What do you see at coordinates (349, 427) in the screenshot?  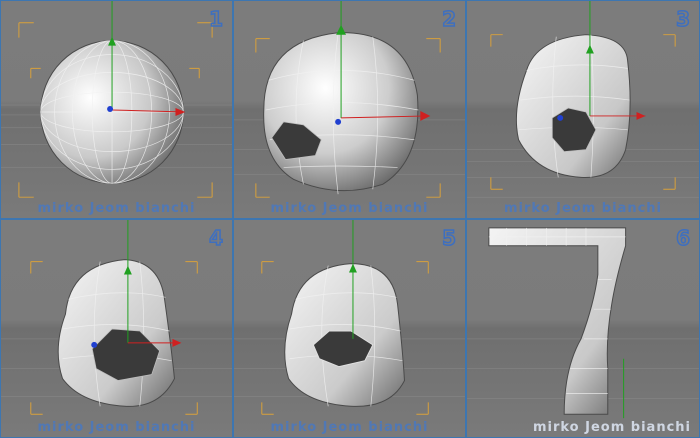 I see `watermark-5: mirko Jeom bianchi` at bounding box center [349, 427].